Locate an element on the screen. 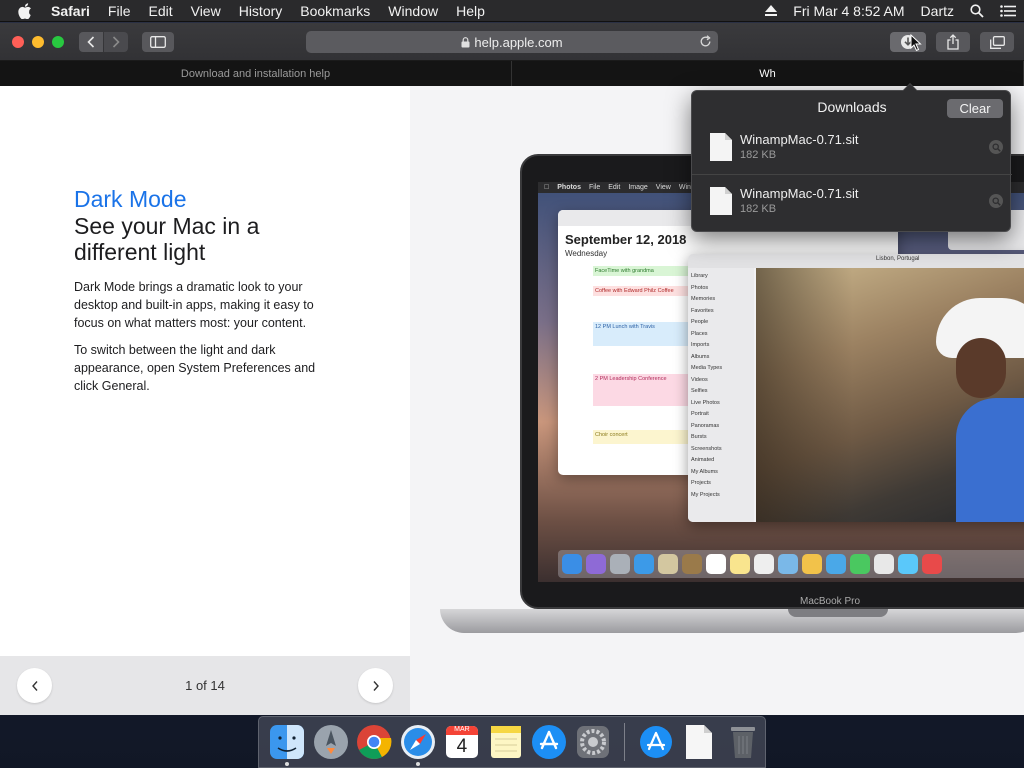  forward-button is located at coordinates (116, 42).